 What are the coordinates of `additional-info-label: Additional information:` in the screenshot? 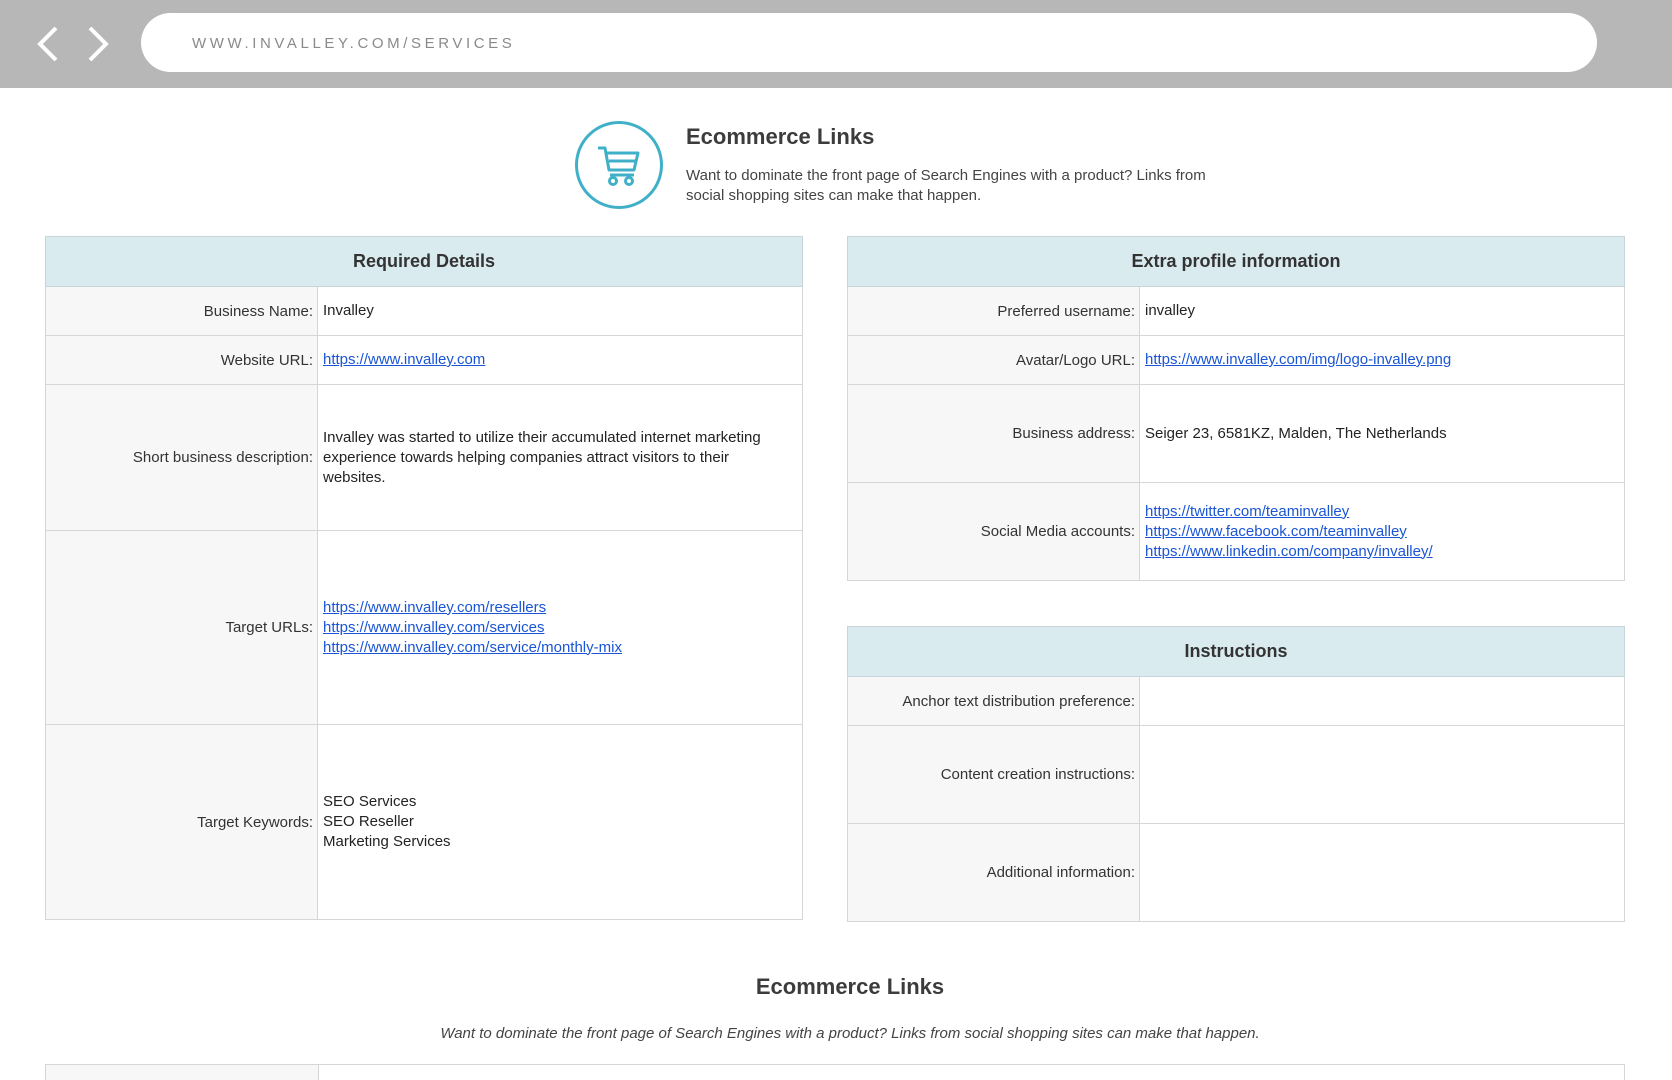 It's located at (993, 872).